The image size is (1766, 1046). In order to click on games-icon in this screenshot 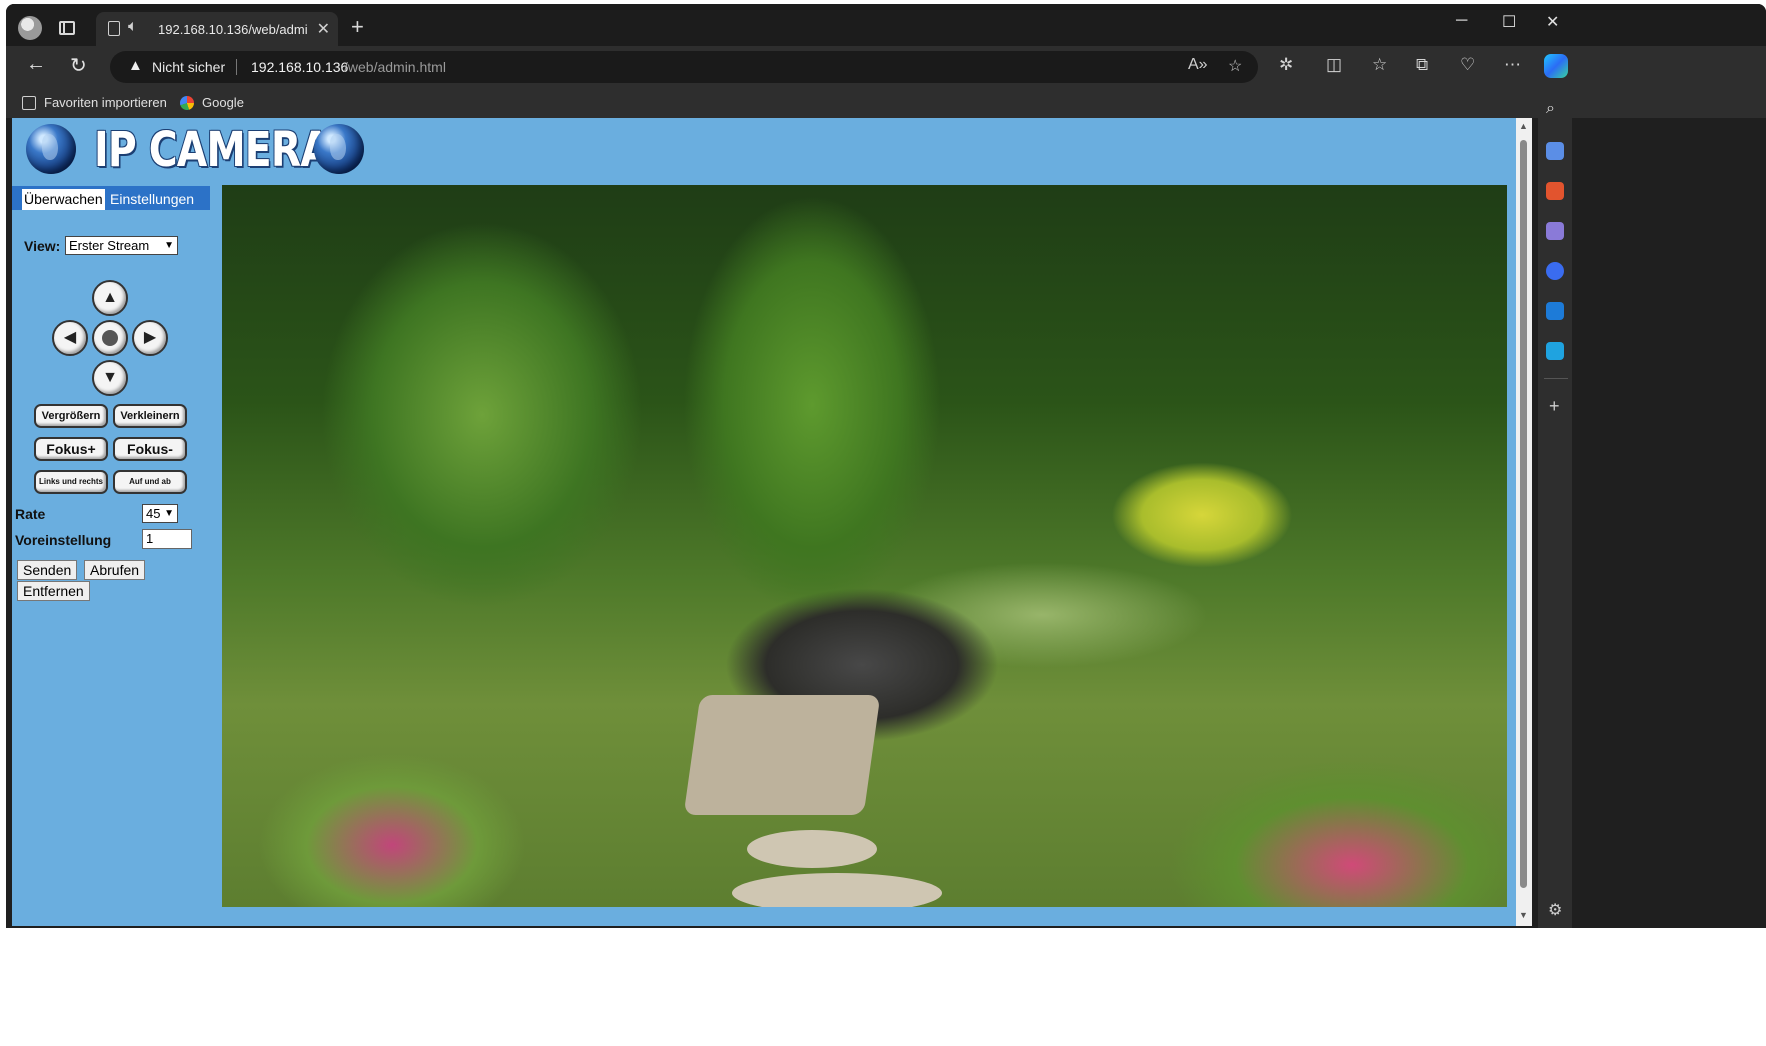, I will do `click(1555, 231)`.